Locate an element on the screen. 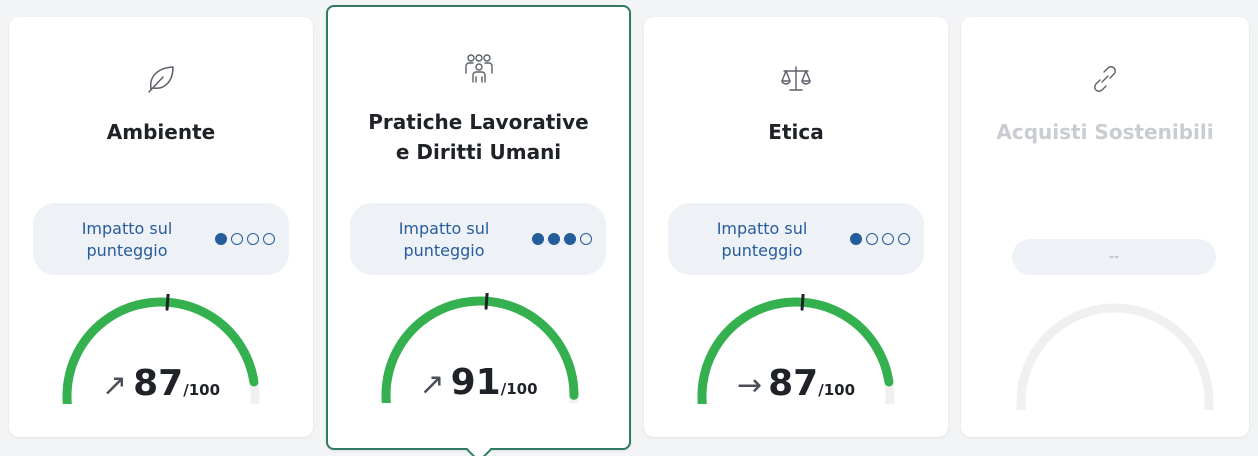 The height and width of the screenshot is (456, 1258). score-display: ↗ 87/100 is located at coordinates (161, 383).